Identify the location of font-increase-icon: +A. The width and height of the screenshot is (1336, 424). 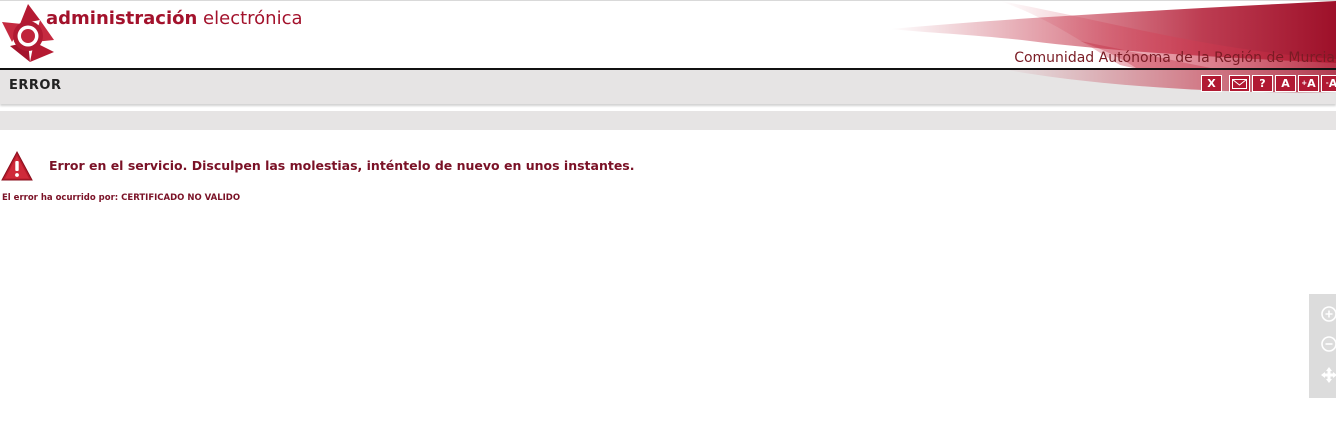
(1308, 83).